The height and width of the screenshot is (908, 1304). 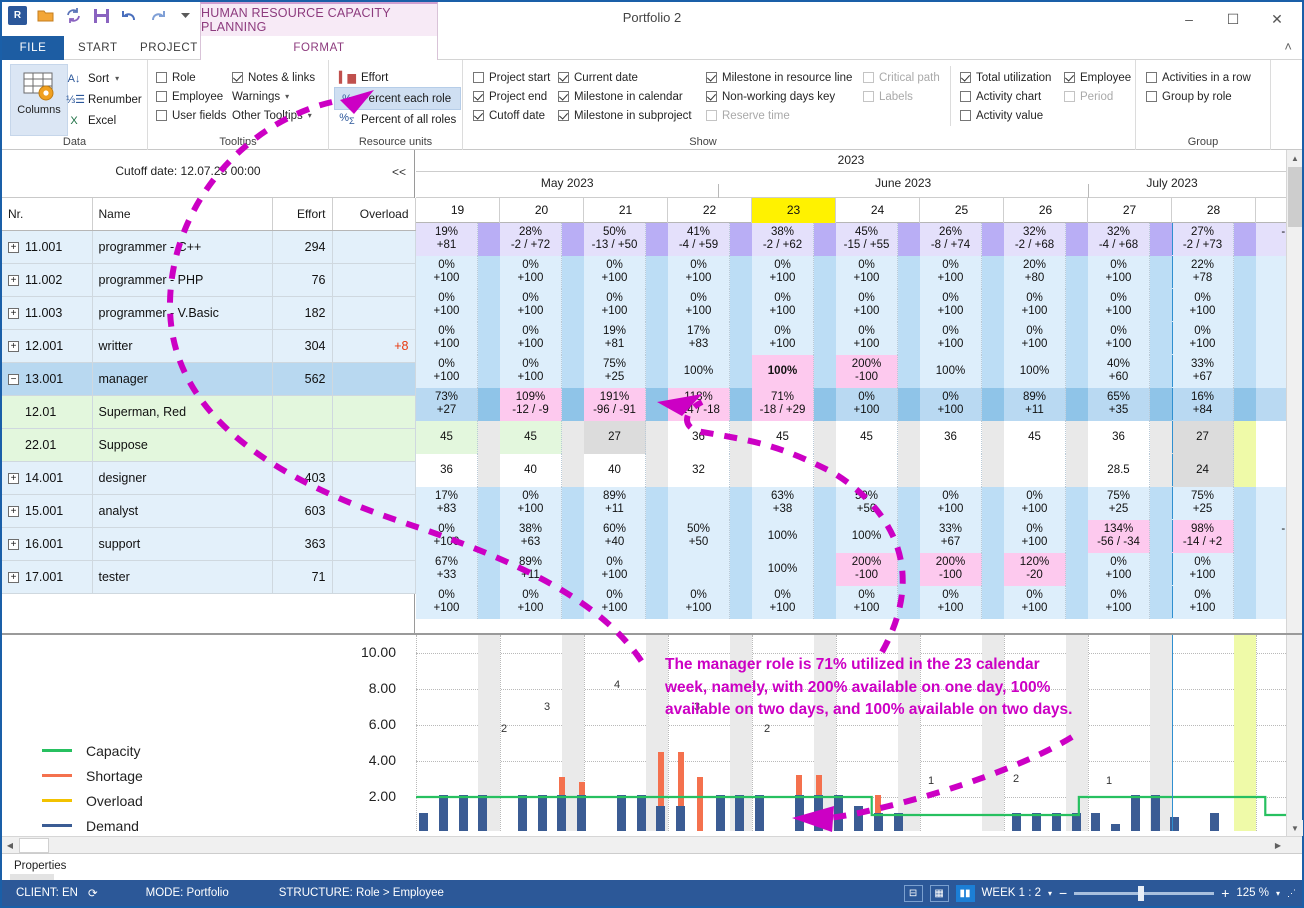 I want to click on calendar-week-header-cell: 20, so click(x=542, y=210).